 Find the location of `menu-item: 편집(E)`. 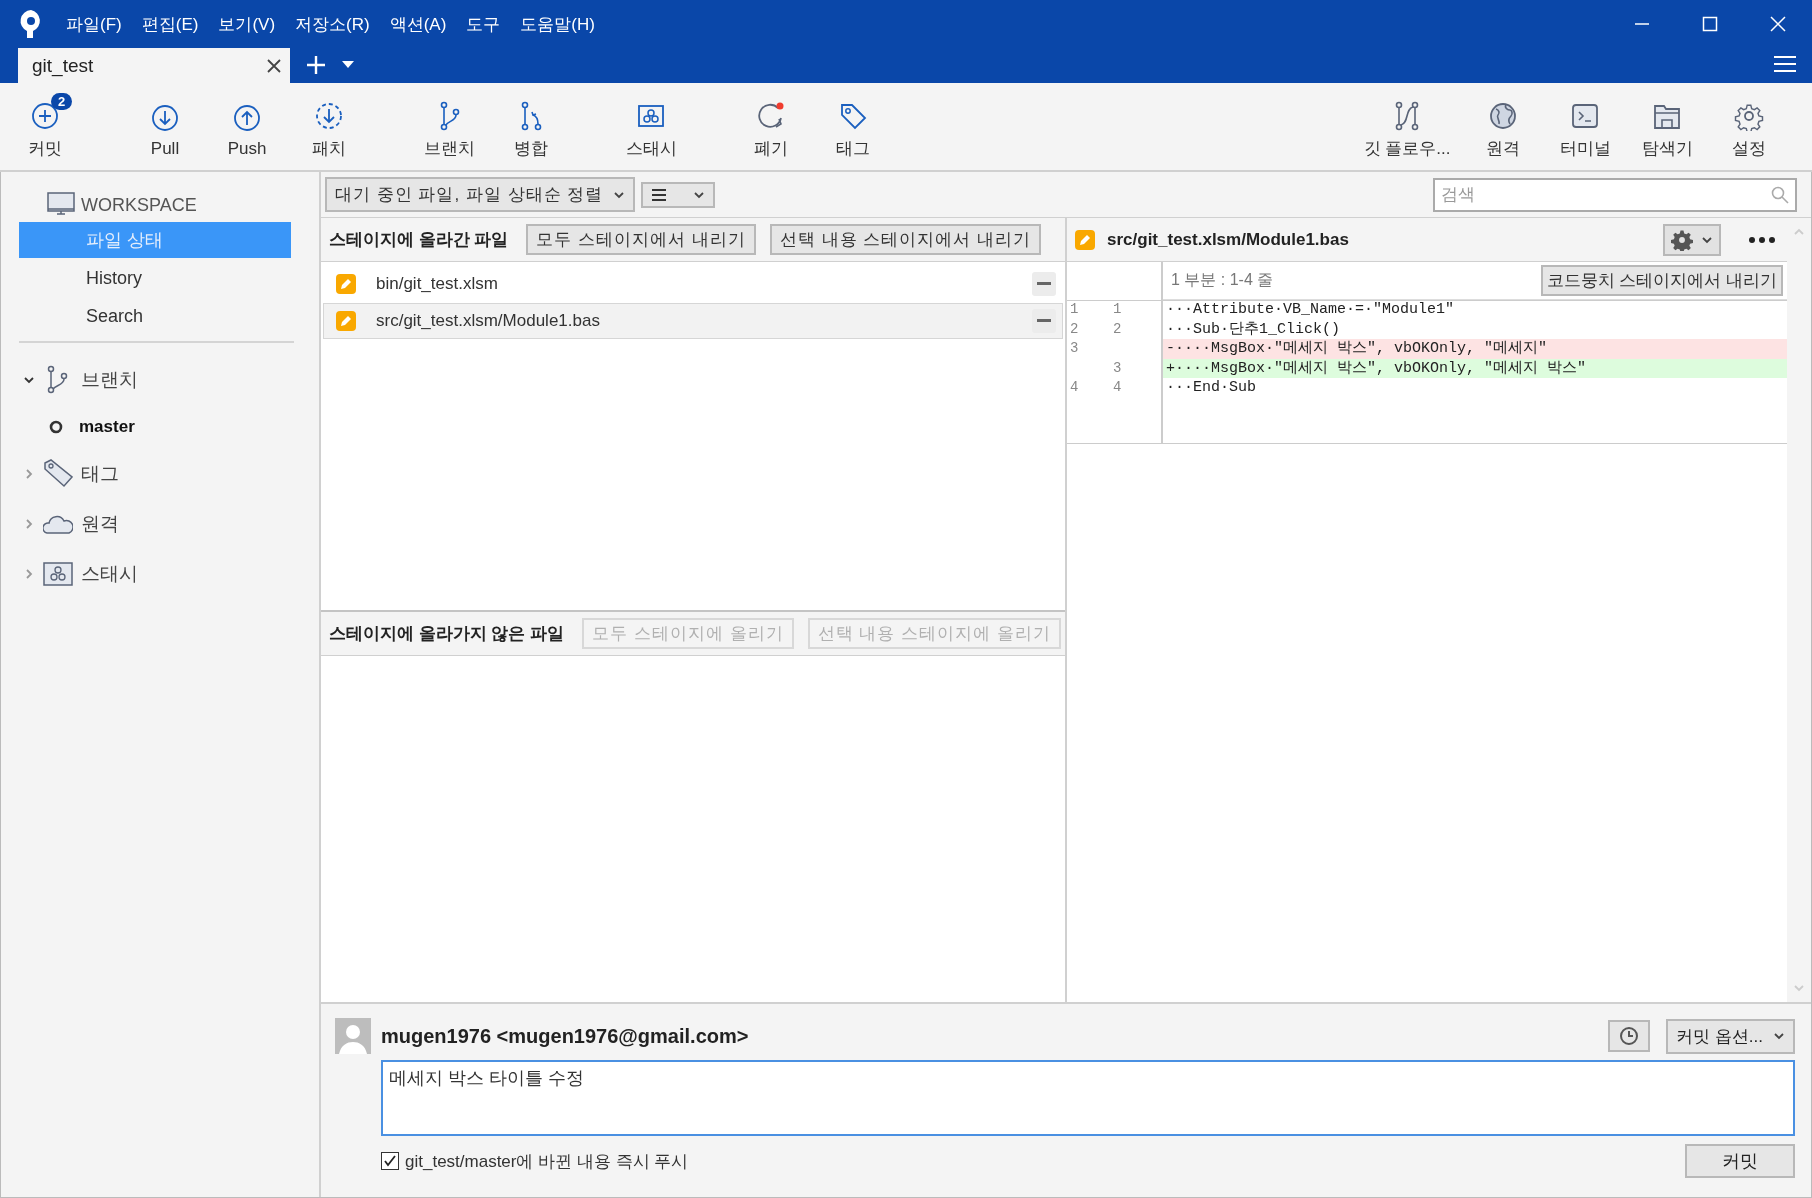

menu-item: 편집(E) is located at coordinates (170, 24).